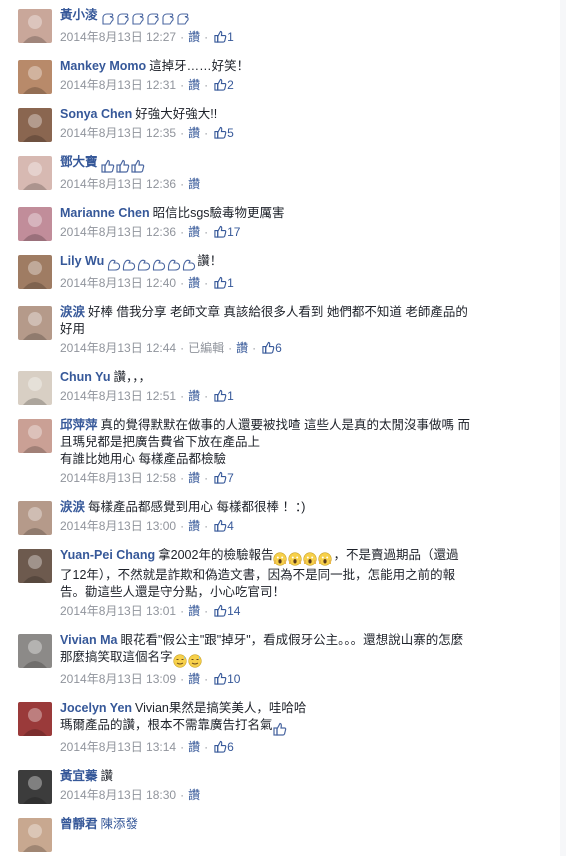 The image size is (566, 856). What do you see at coordinates (118, 795) in the screenshot?
I see `comment-timestamp: 2014年8月13日 18:30` at bounding box center [118, 795].